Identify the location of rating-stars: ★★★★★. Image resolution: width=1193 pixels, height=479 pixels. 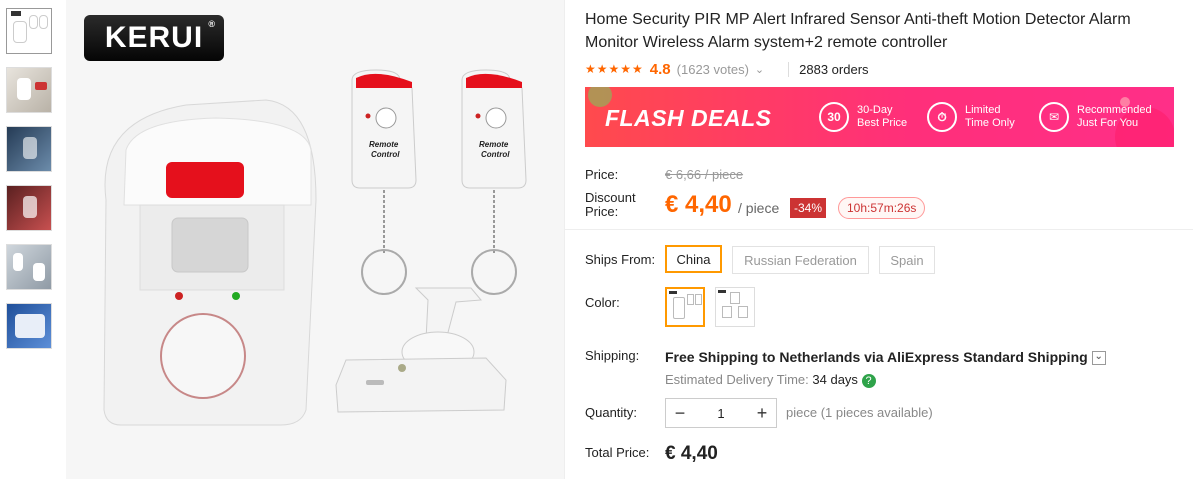
(614, 69).